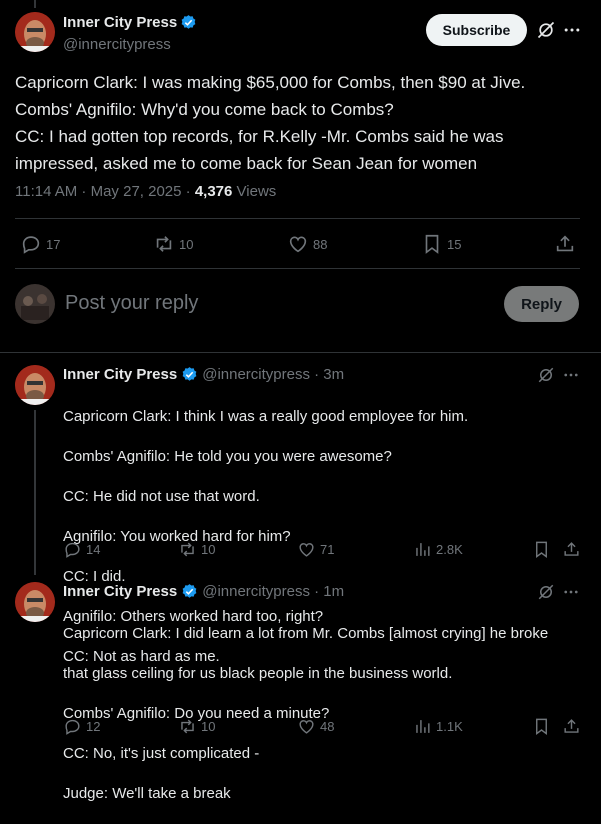  I want to click on reply-count: 12, so click(93, 726).